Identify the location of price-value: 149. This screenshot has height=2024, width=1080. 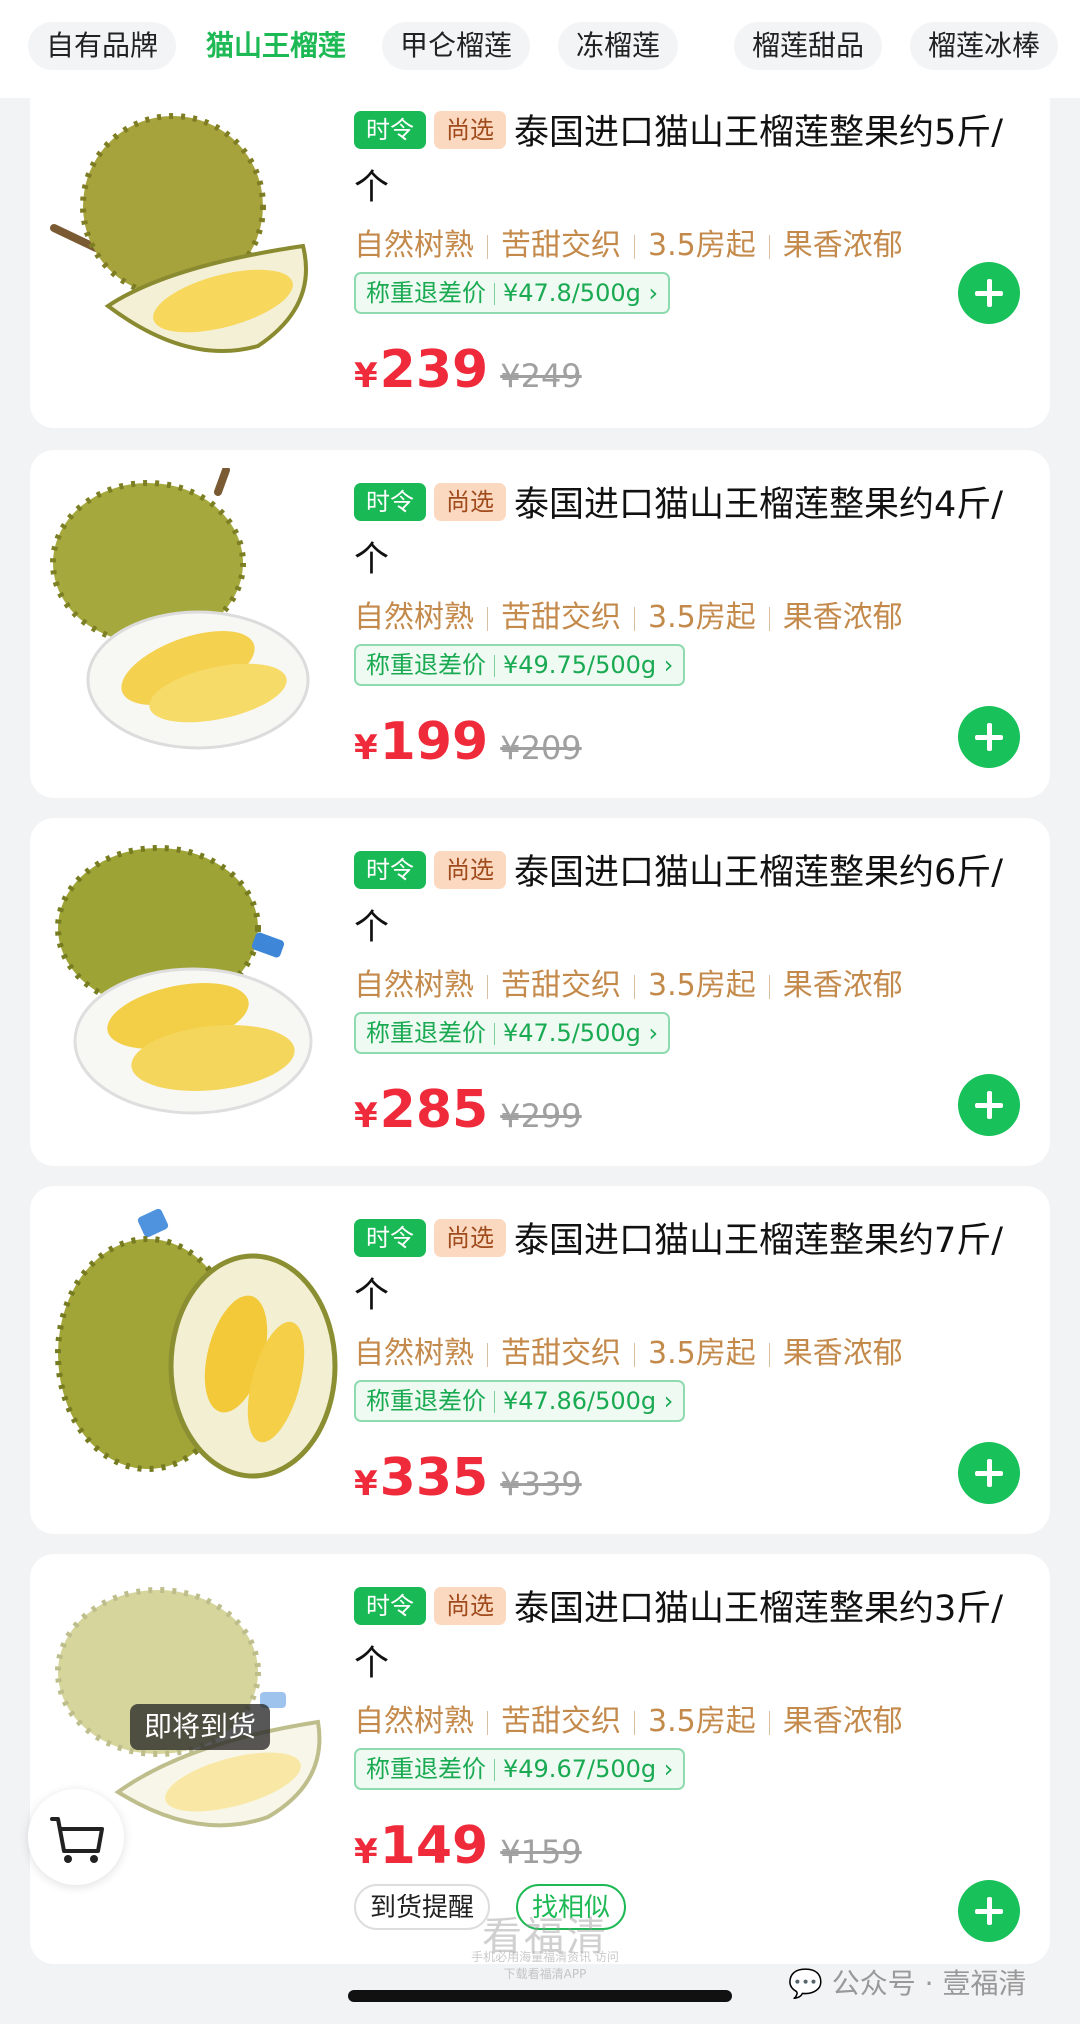
(434, 1846).